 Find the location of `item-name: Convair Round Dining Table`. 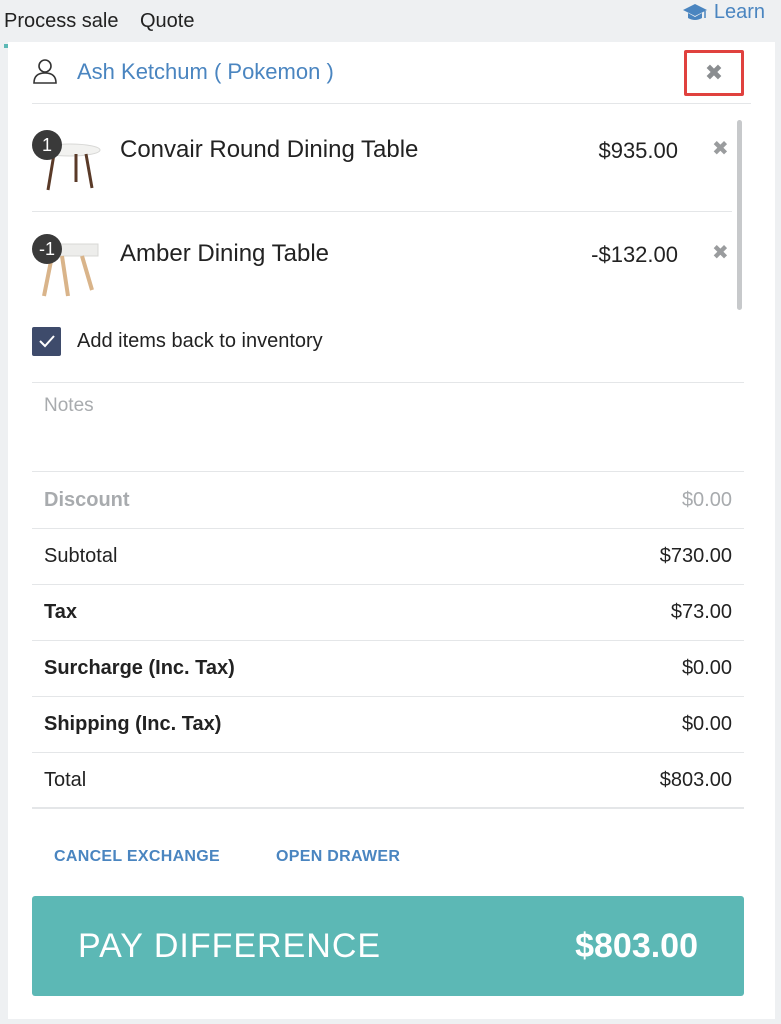

item-name: Convair Round Dining Table is located at coordinates (269, 150).